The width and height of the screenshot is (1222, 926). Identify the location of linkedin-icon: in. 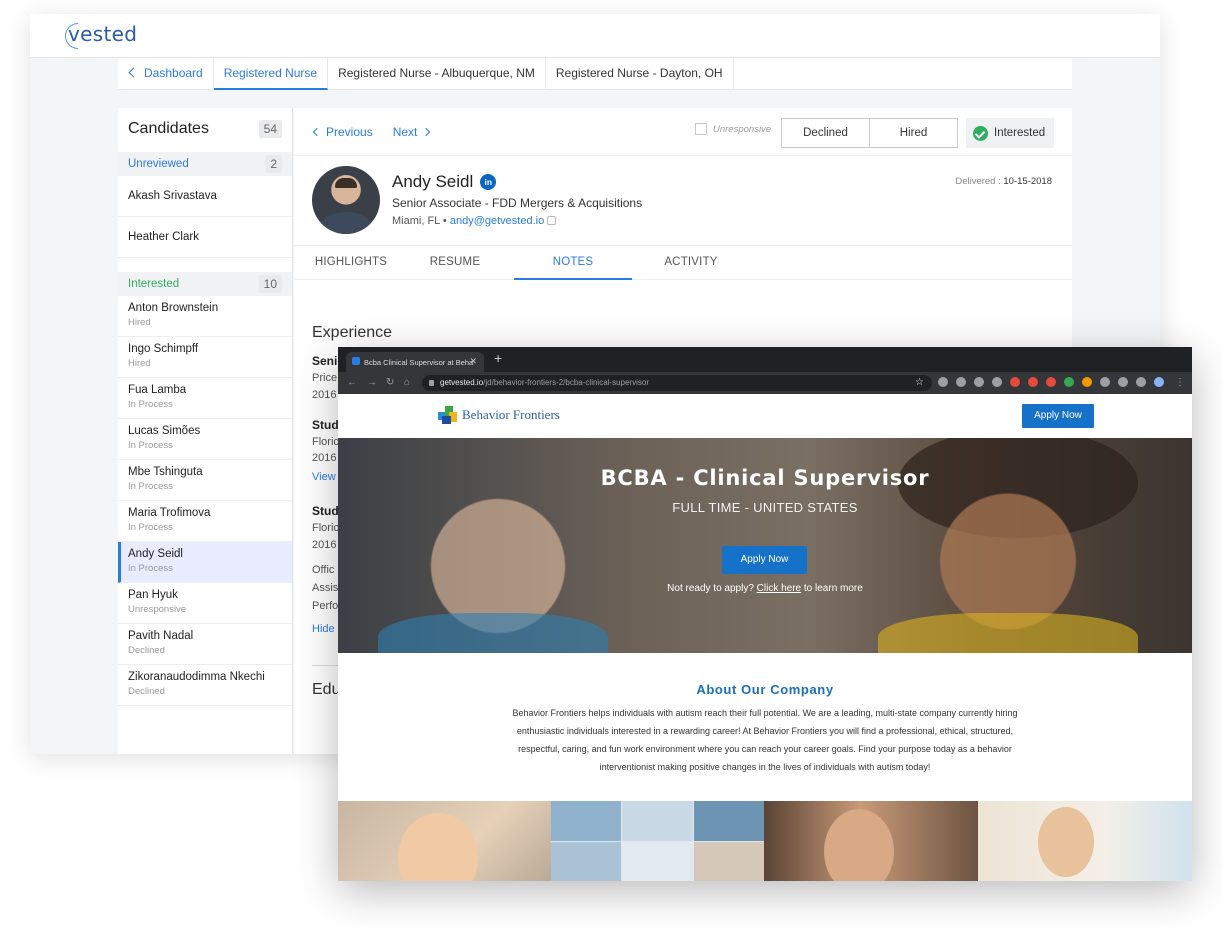
(488, 182).